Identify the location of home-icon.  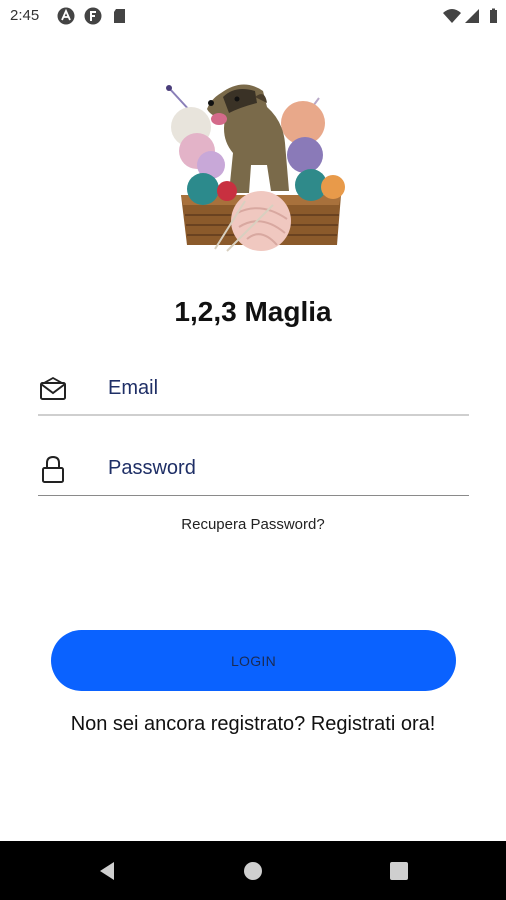
(253, 871).